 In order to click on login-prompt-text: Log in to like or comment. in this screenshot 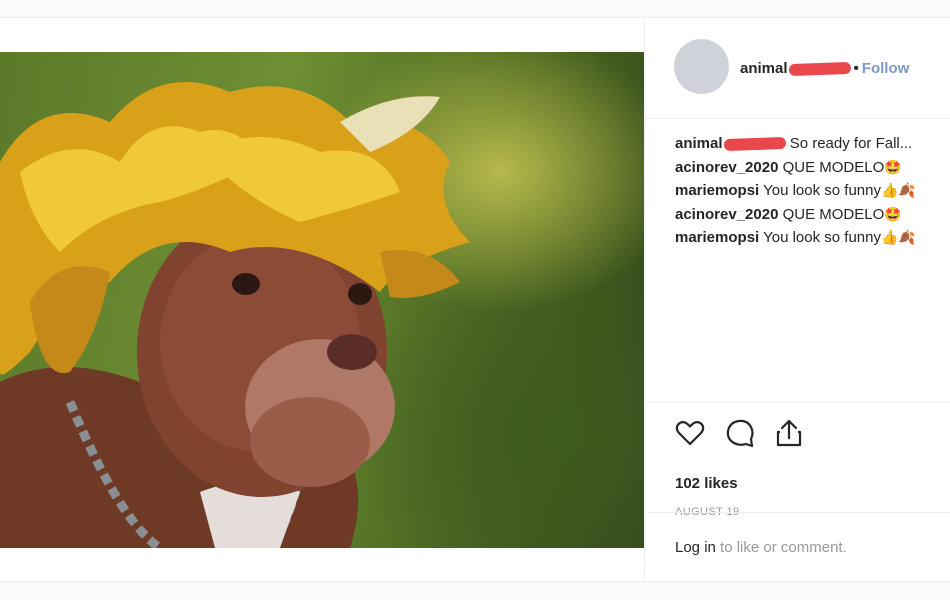, I will do `click(761, 547)`.